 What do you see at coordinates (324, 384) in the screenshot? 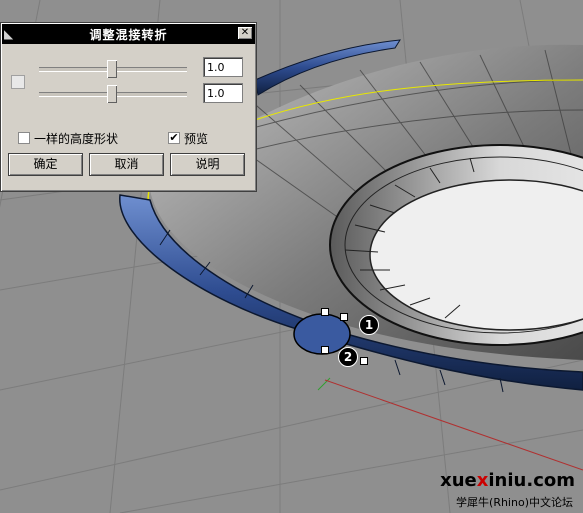
I see `y-axis-line` at bounding box center [324, 384].